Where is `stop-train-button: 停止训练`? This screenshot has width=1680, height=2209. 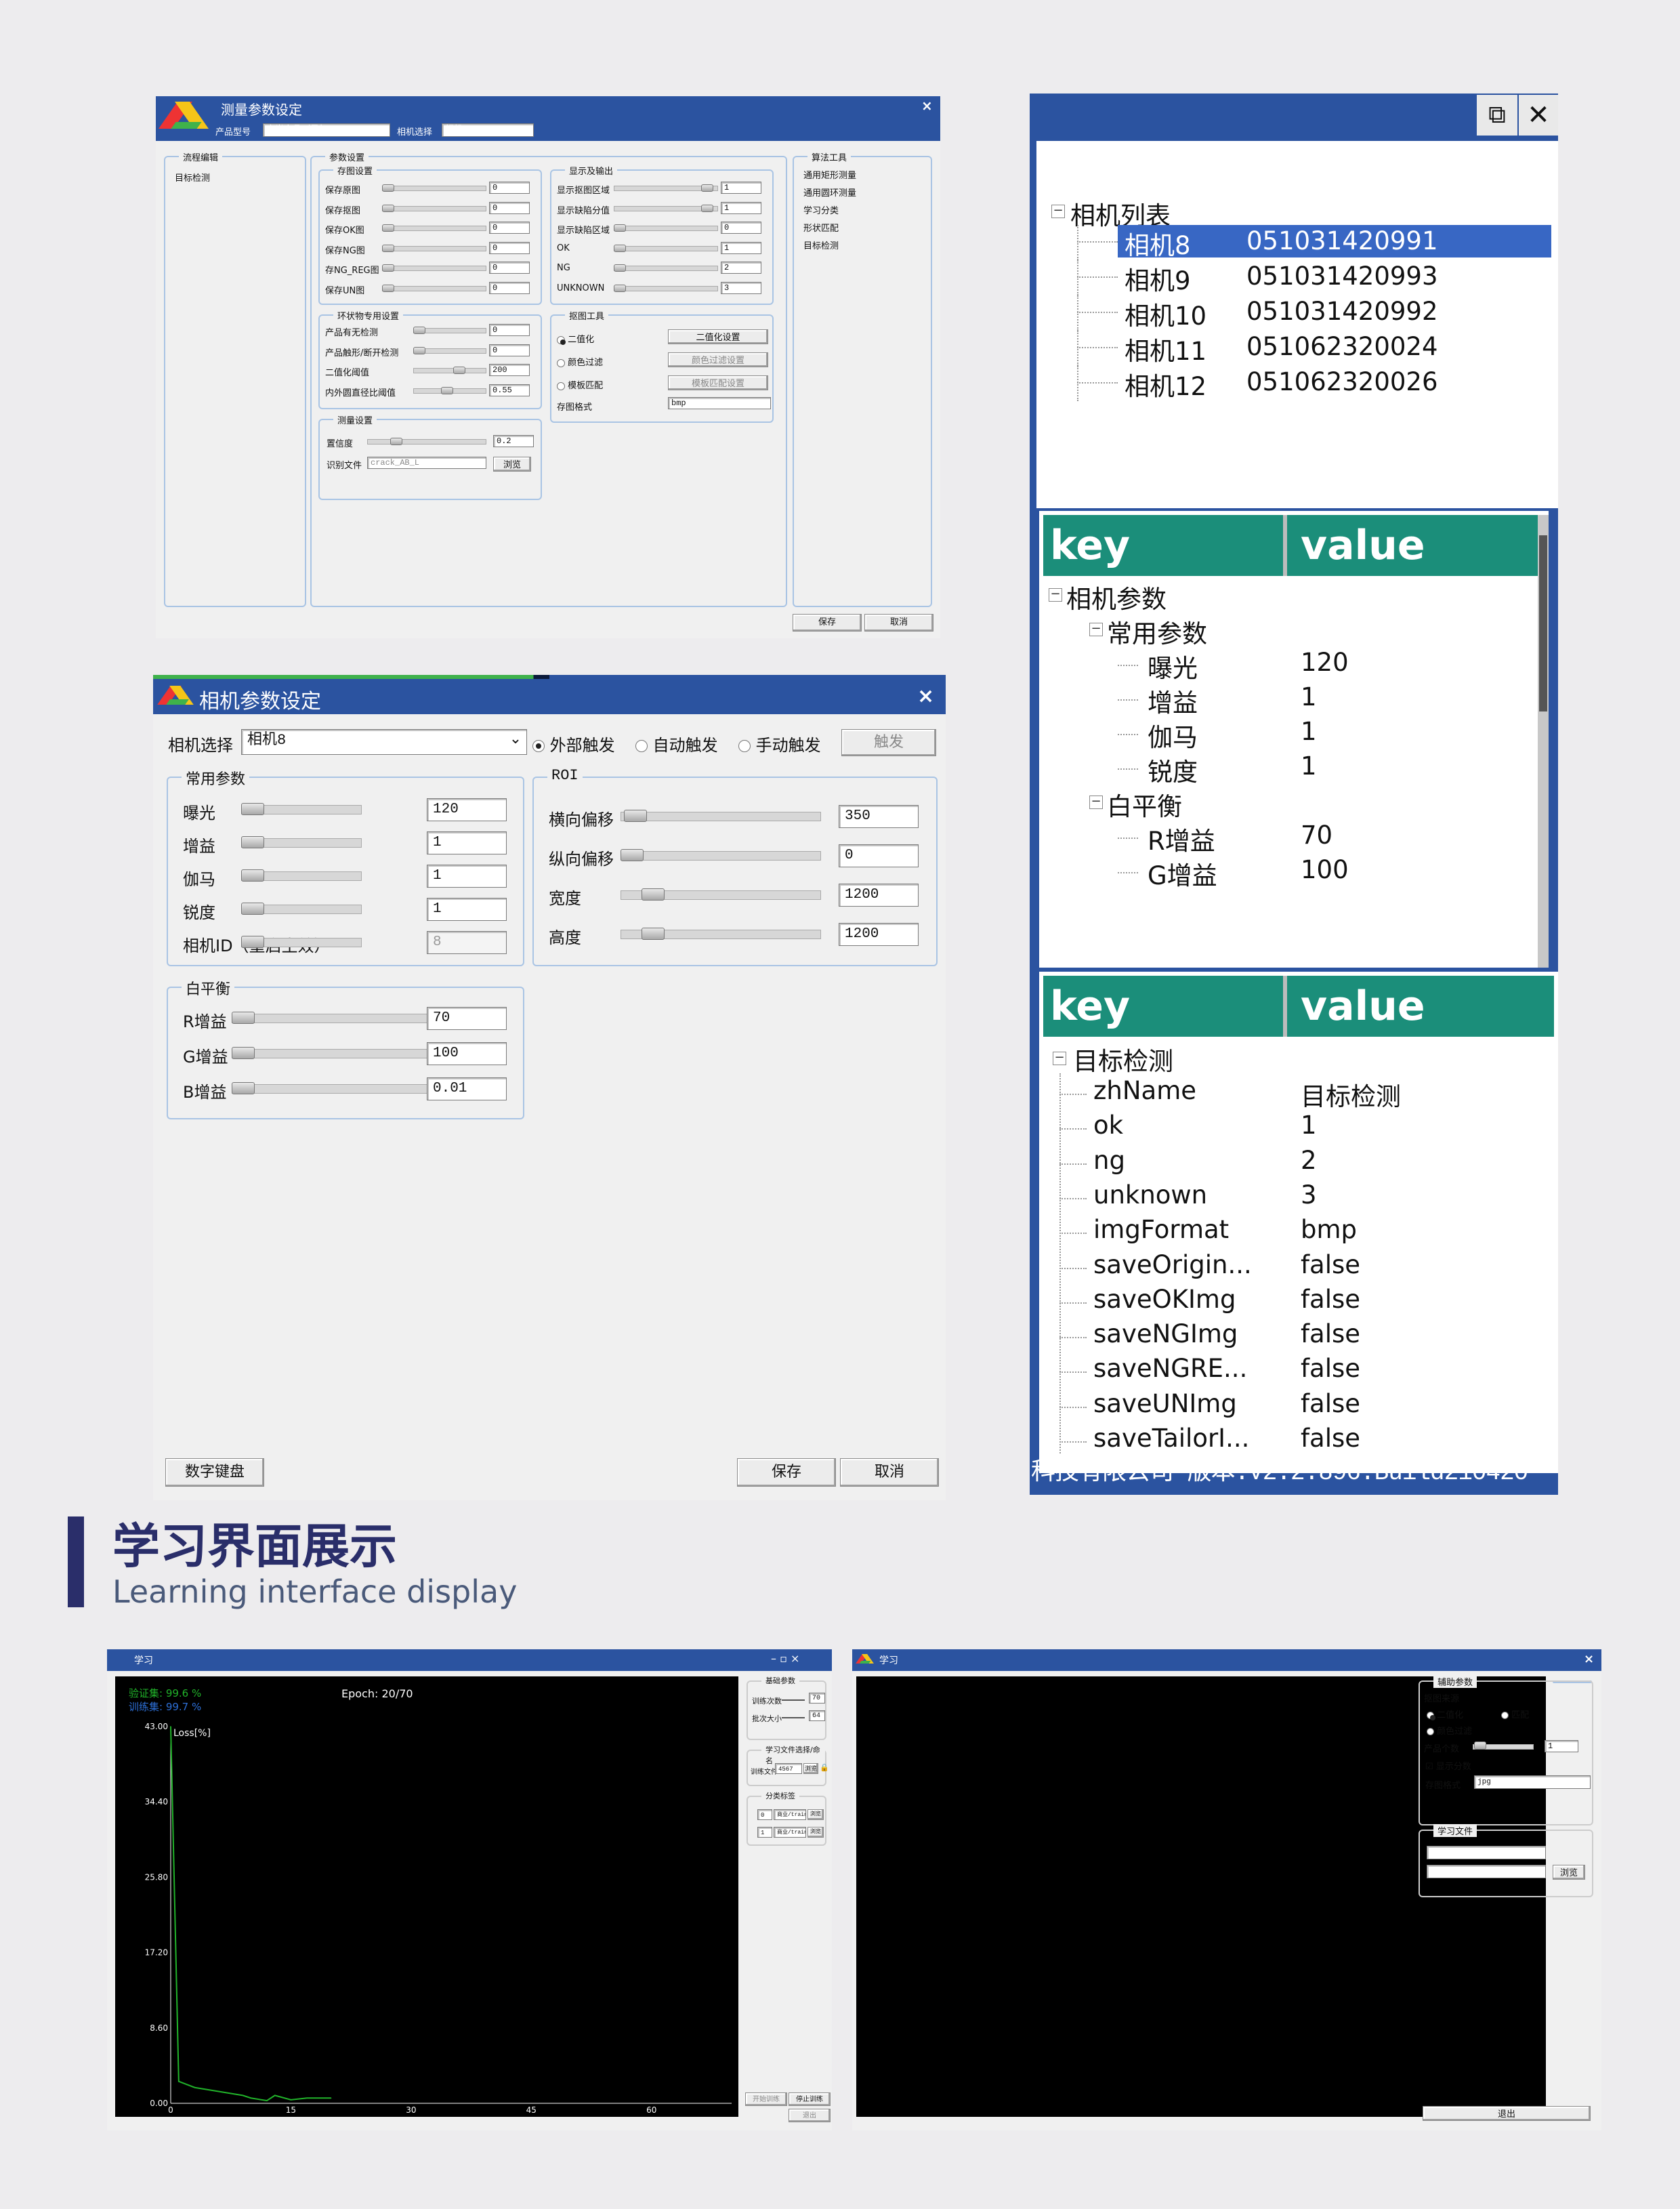 stop-train-button: 停止训练 is located at coordinates (810, 2099).